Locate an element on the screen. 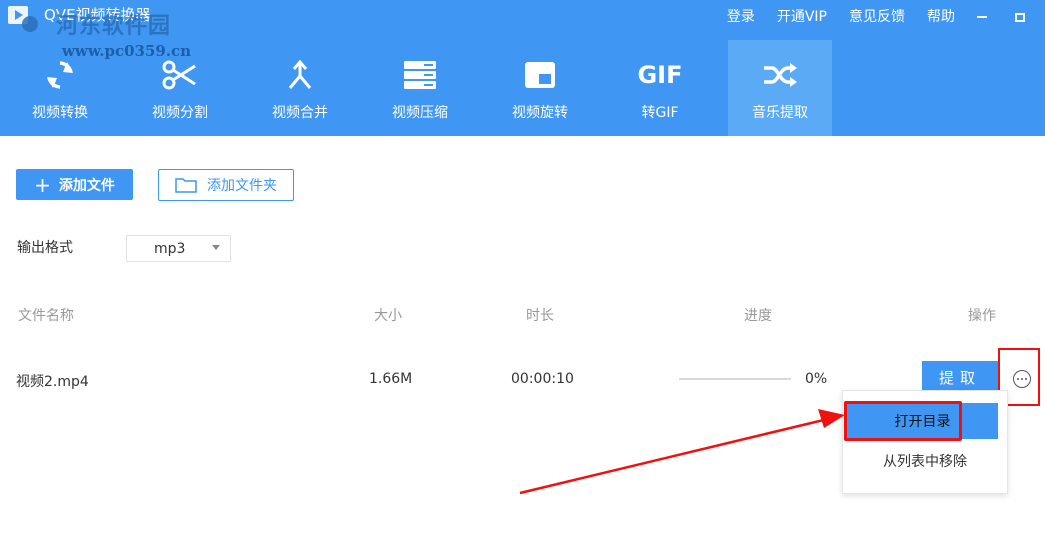  maximize-icon is located at coordinates (1020, 17).